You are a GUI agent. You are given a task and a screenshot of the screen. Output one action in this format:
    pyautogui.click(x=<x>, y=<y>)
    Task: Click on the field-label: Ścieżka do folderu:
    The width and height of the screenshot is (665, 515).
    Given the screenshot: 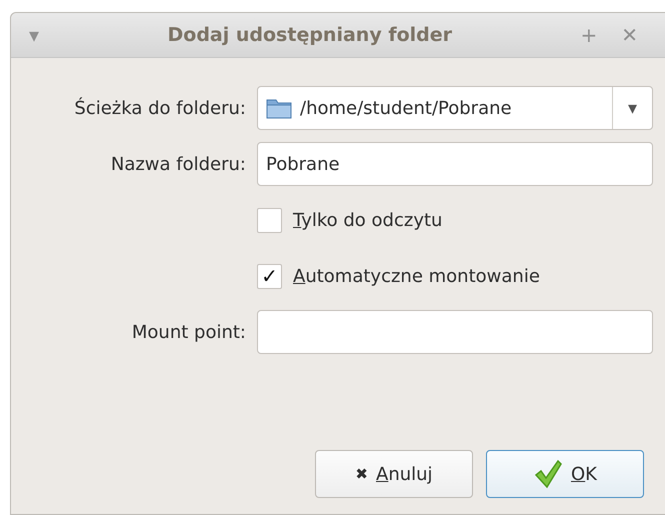 What is the action you would take?
    pyautogui.click(x=160, y=108)
    